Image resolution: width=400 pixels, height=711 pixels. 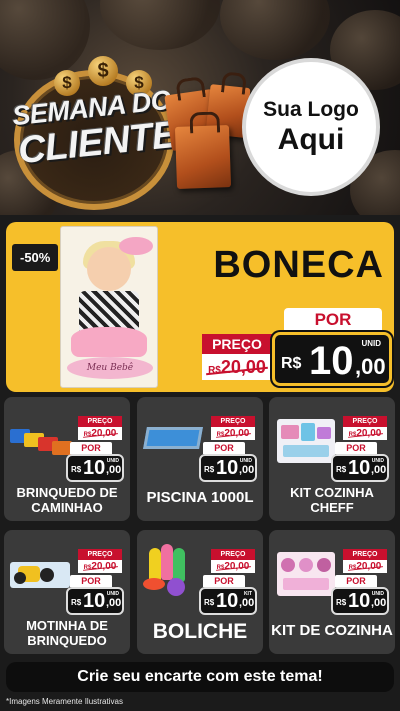 What do you see at coordinates (371, 343) in the screenshot?
I see `price-unit: UNID` at bounding box center [371, 343].